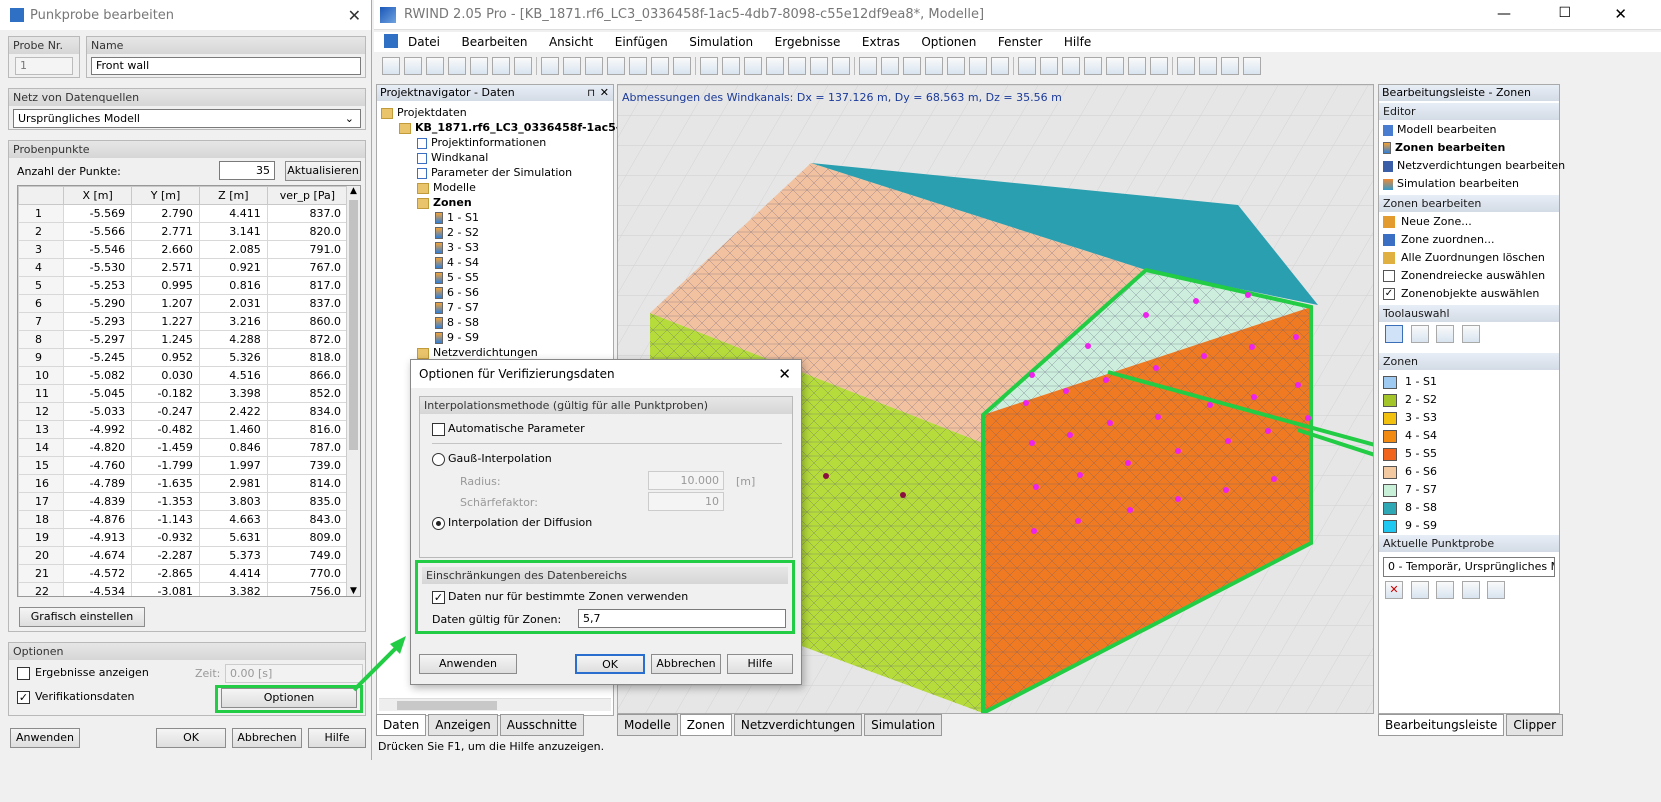 The image size is (1661, 802). I want to click on table-cell: 820.0, so click(307, 231).